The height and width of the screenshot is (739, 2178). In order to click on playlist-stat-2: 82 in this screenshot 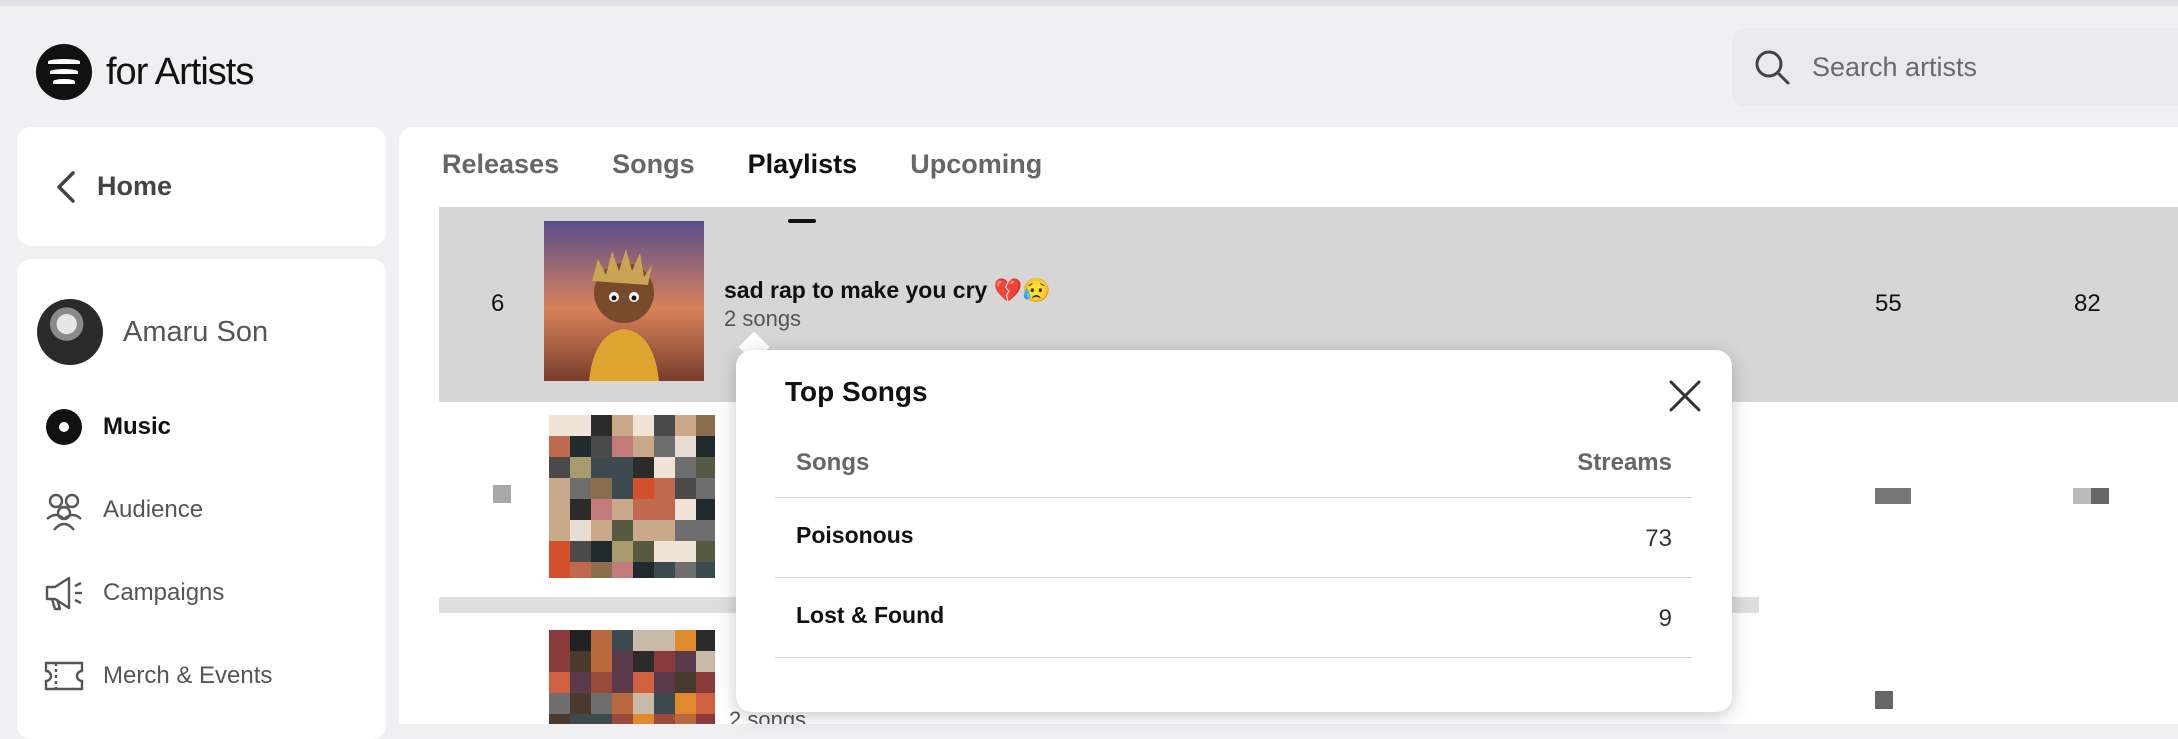, I will do `click(2087, 303)`.